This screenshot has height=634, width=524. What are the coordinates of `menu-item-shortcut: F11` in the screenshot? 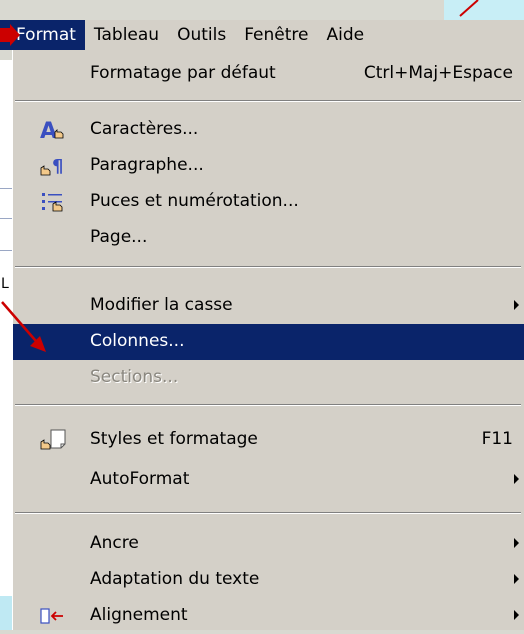 It's located at (497, 439).